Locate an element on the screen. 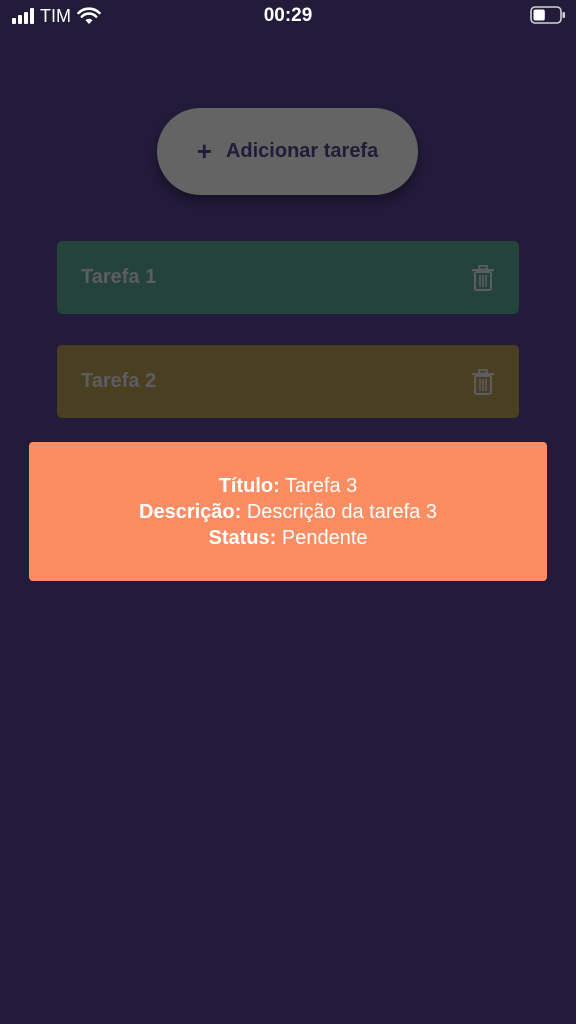 Image resolution: width=576 pixels, height=1024 pixels. plus-icon: + is located at coordinates (204, 150).